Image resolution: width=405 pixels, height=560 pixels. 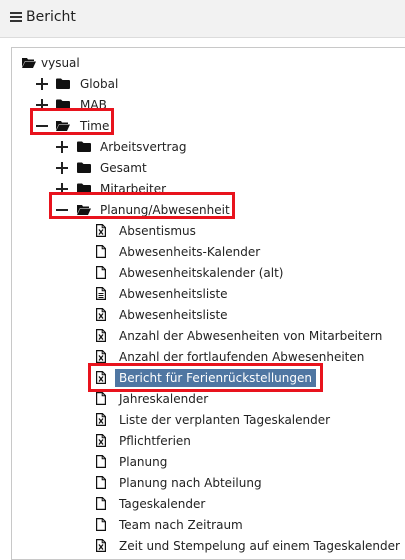 I want to click on tree-node-time: Time, so click(x=94, y=126).